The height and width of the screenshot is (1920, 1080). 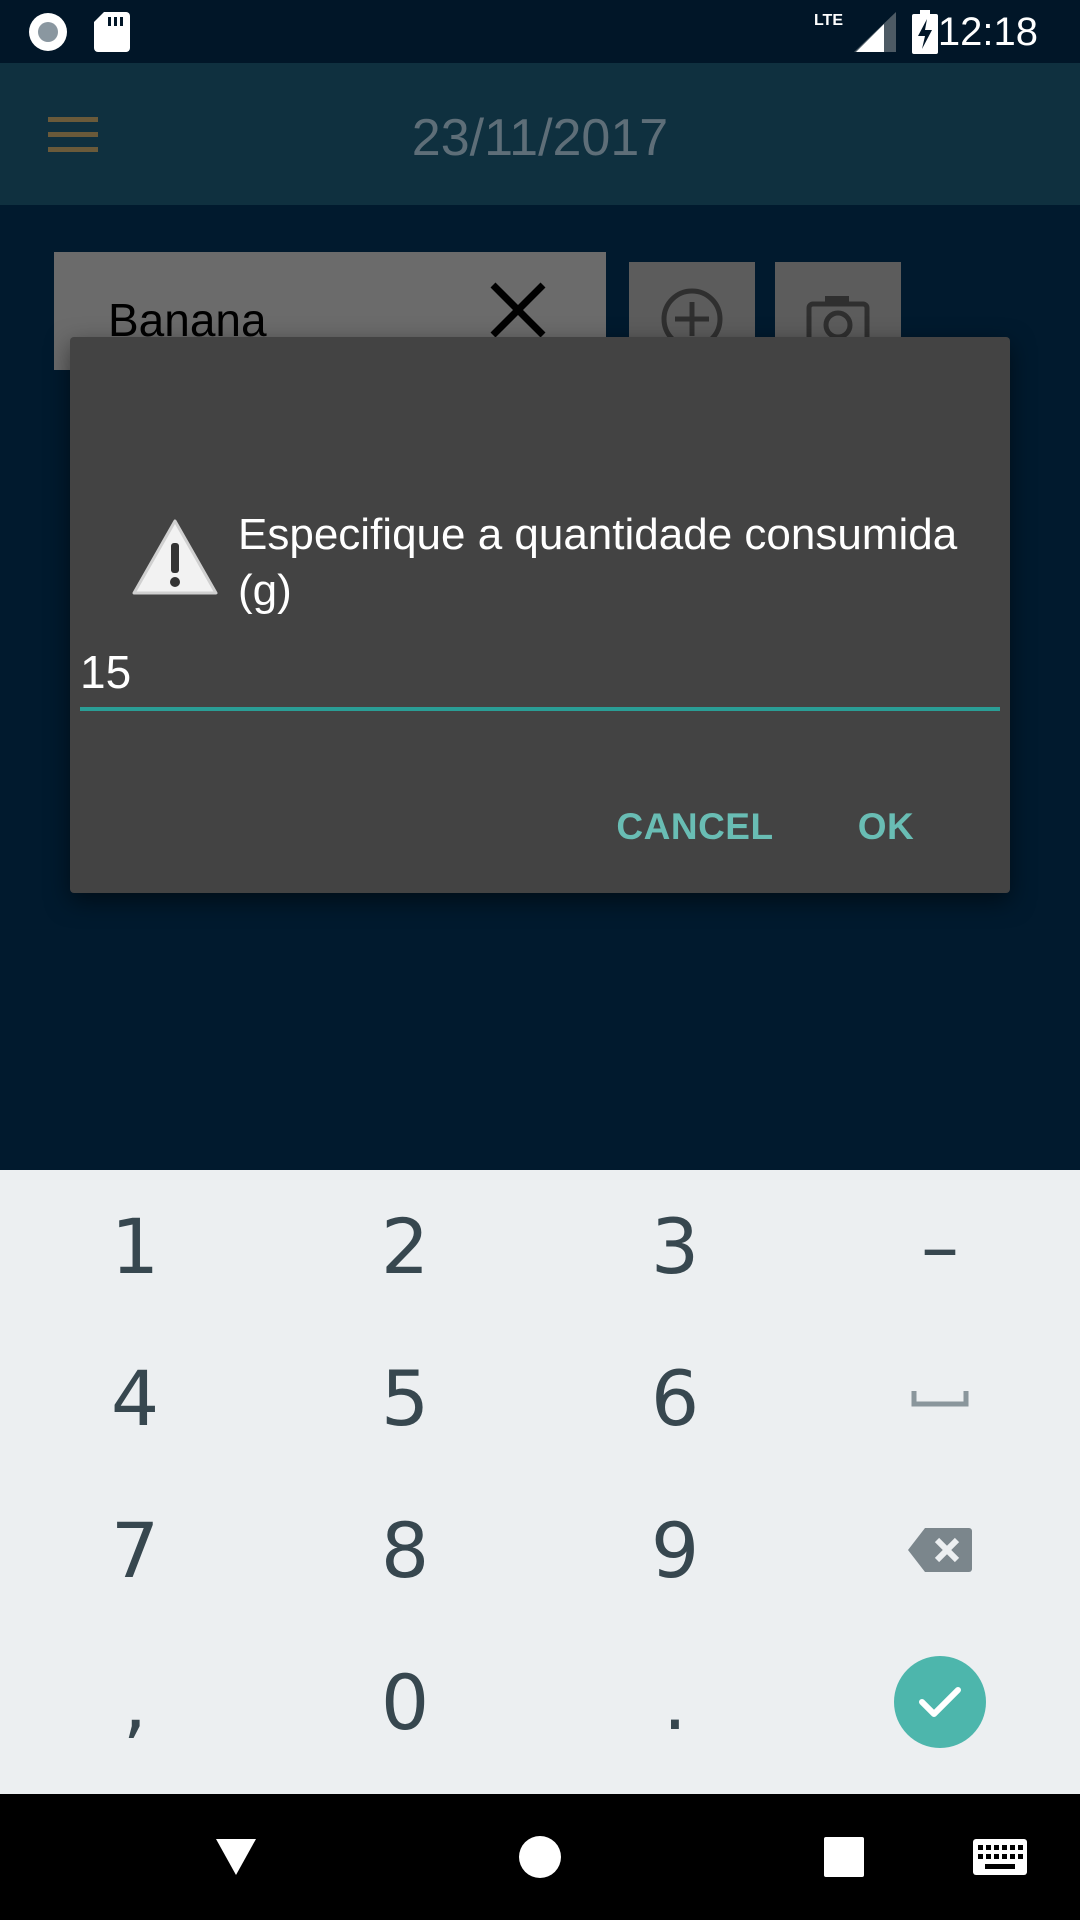 I want to click on enter-button, so click(x=940, y=1702).